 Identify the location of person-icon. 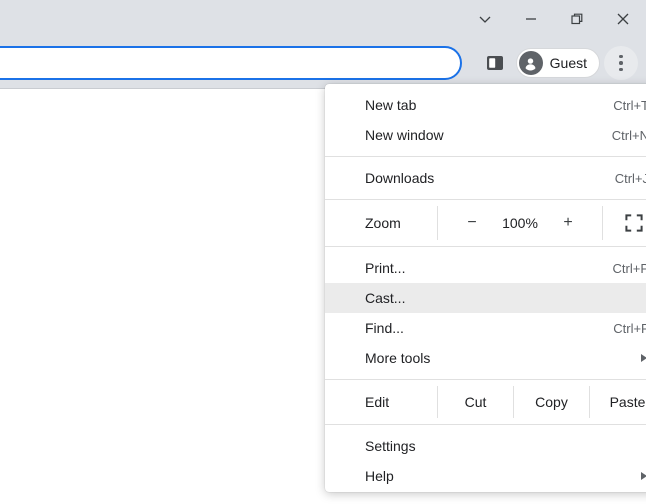
(530, 63).